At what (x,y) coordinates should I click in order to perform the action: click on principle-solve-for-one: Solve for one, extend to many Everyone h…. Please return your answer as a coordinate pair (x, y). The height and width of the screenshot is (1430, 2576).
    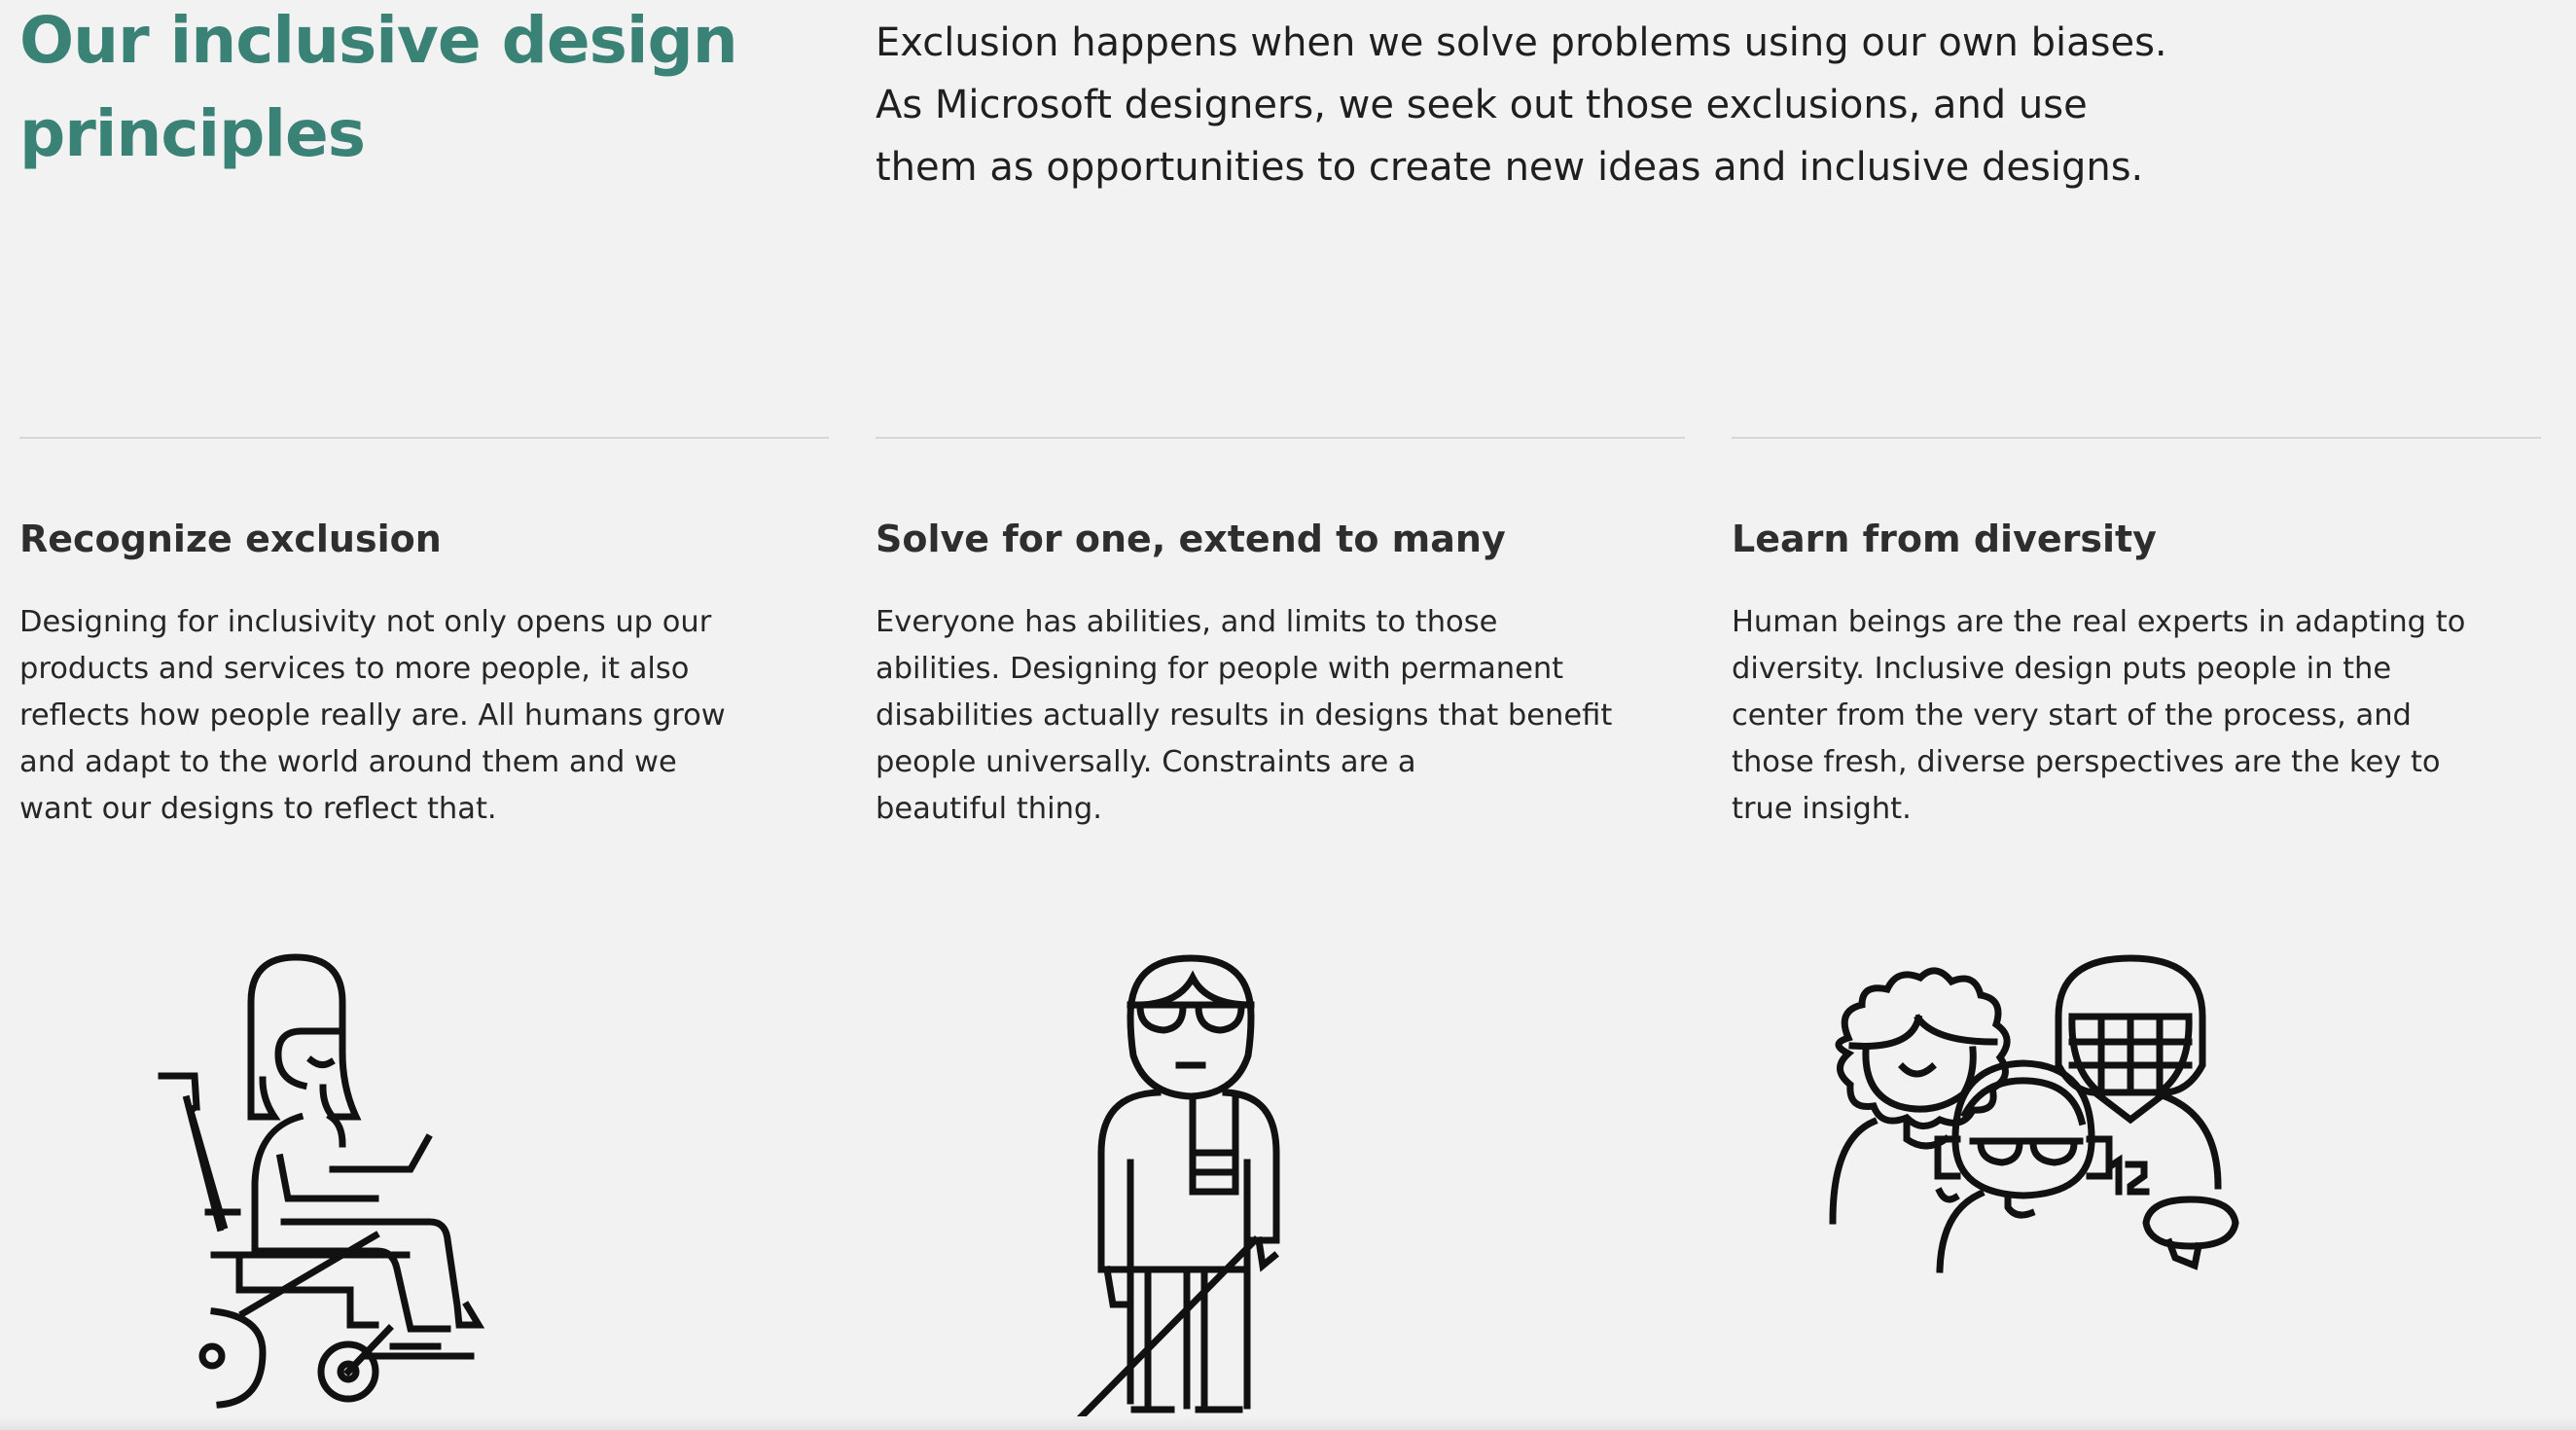
    Looking at the image, I should click on (1280, 631).